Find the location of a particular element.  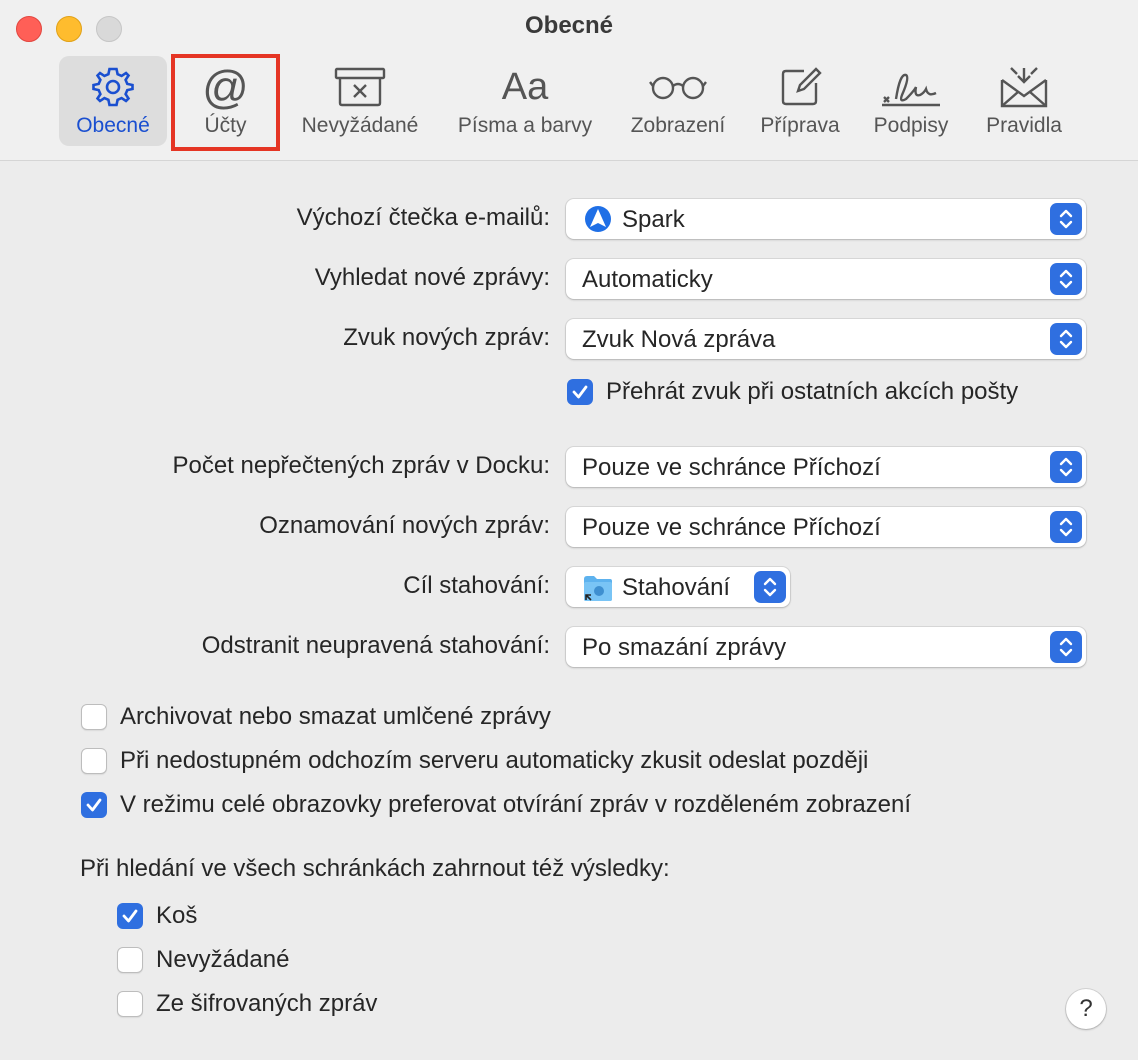

remove-downloads-stepper is located at coordinates (1066, 647).